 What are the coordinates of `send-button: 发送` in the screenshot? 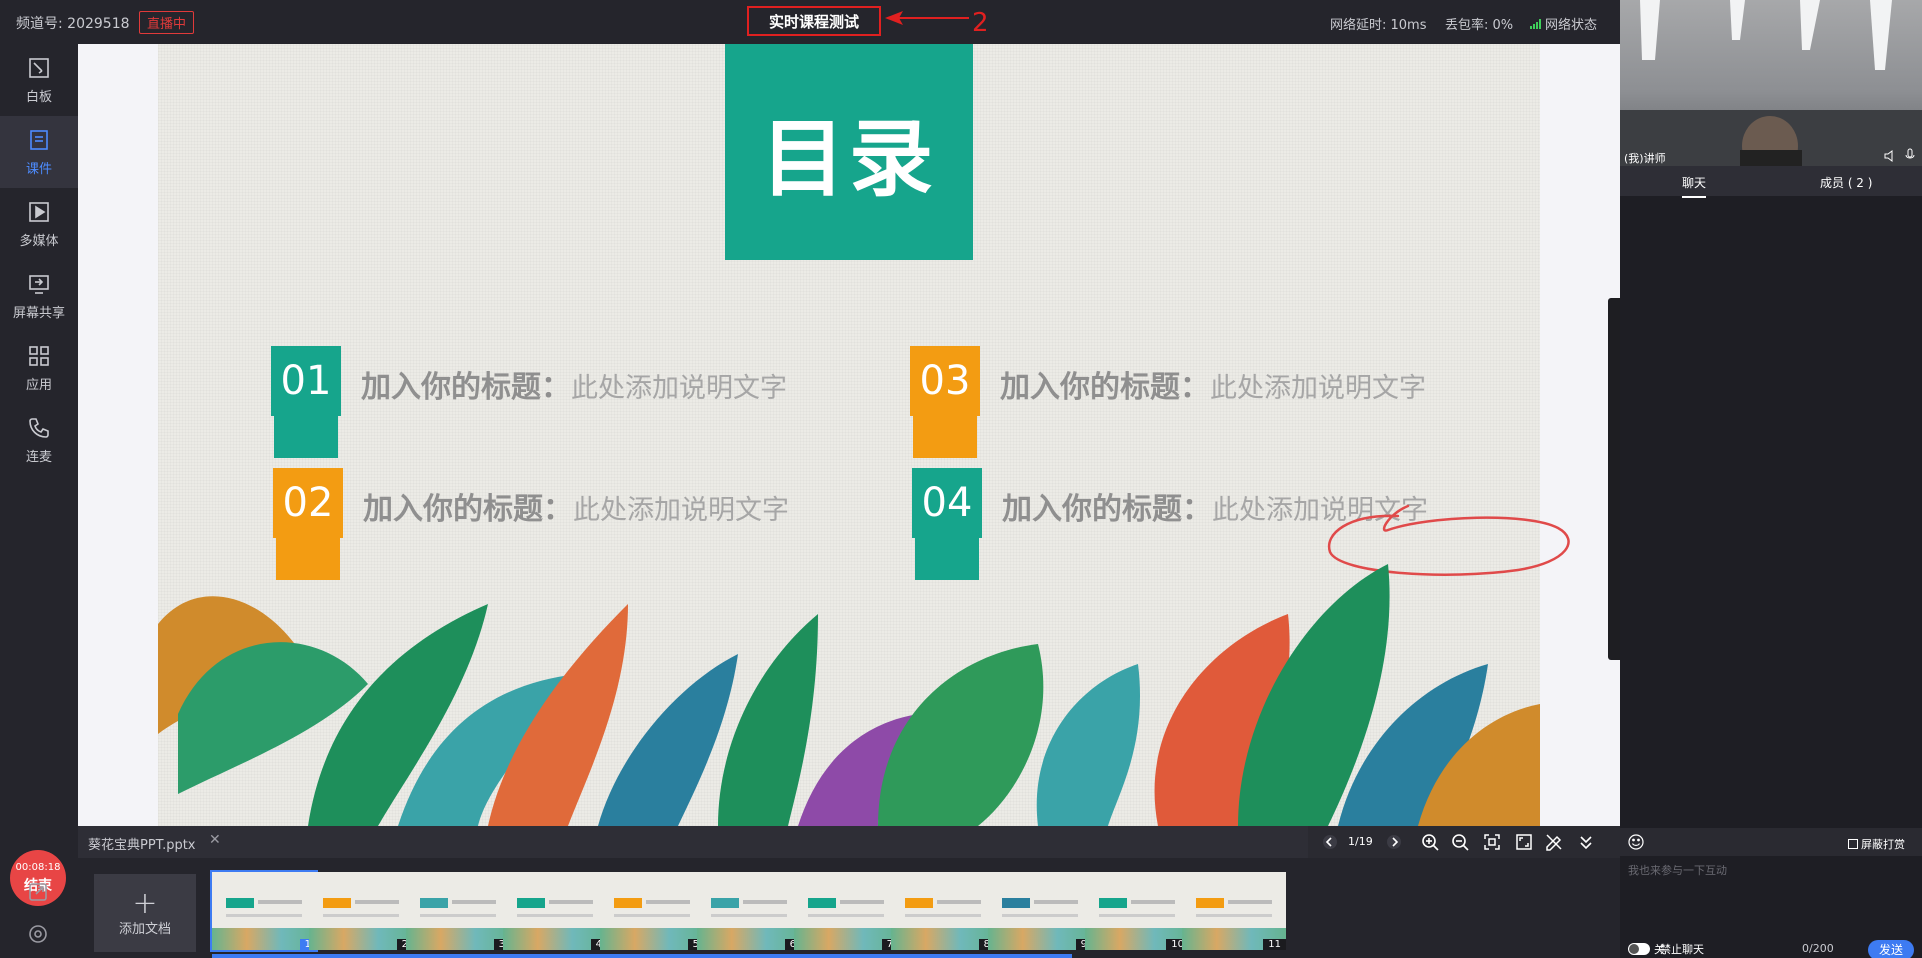 It's located at (1891, 949).